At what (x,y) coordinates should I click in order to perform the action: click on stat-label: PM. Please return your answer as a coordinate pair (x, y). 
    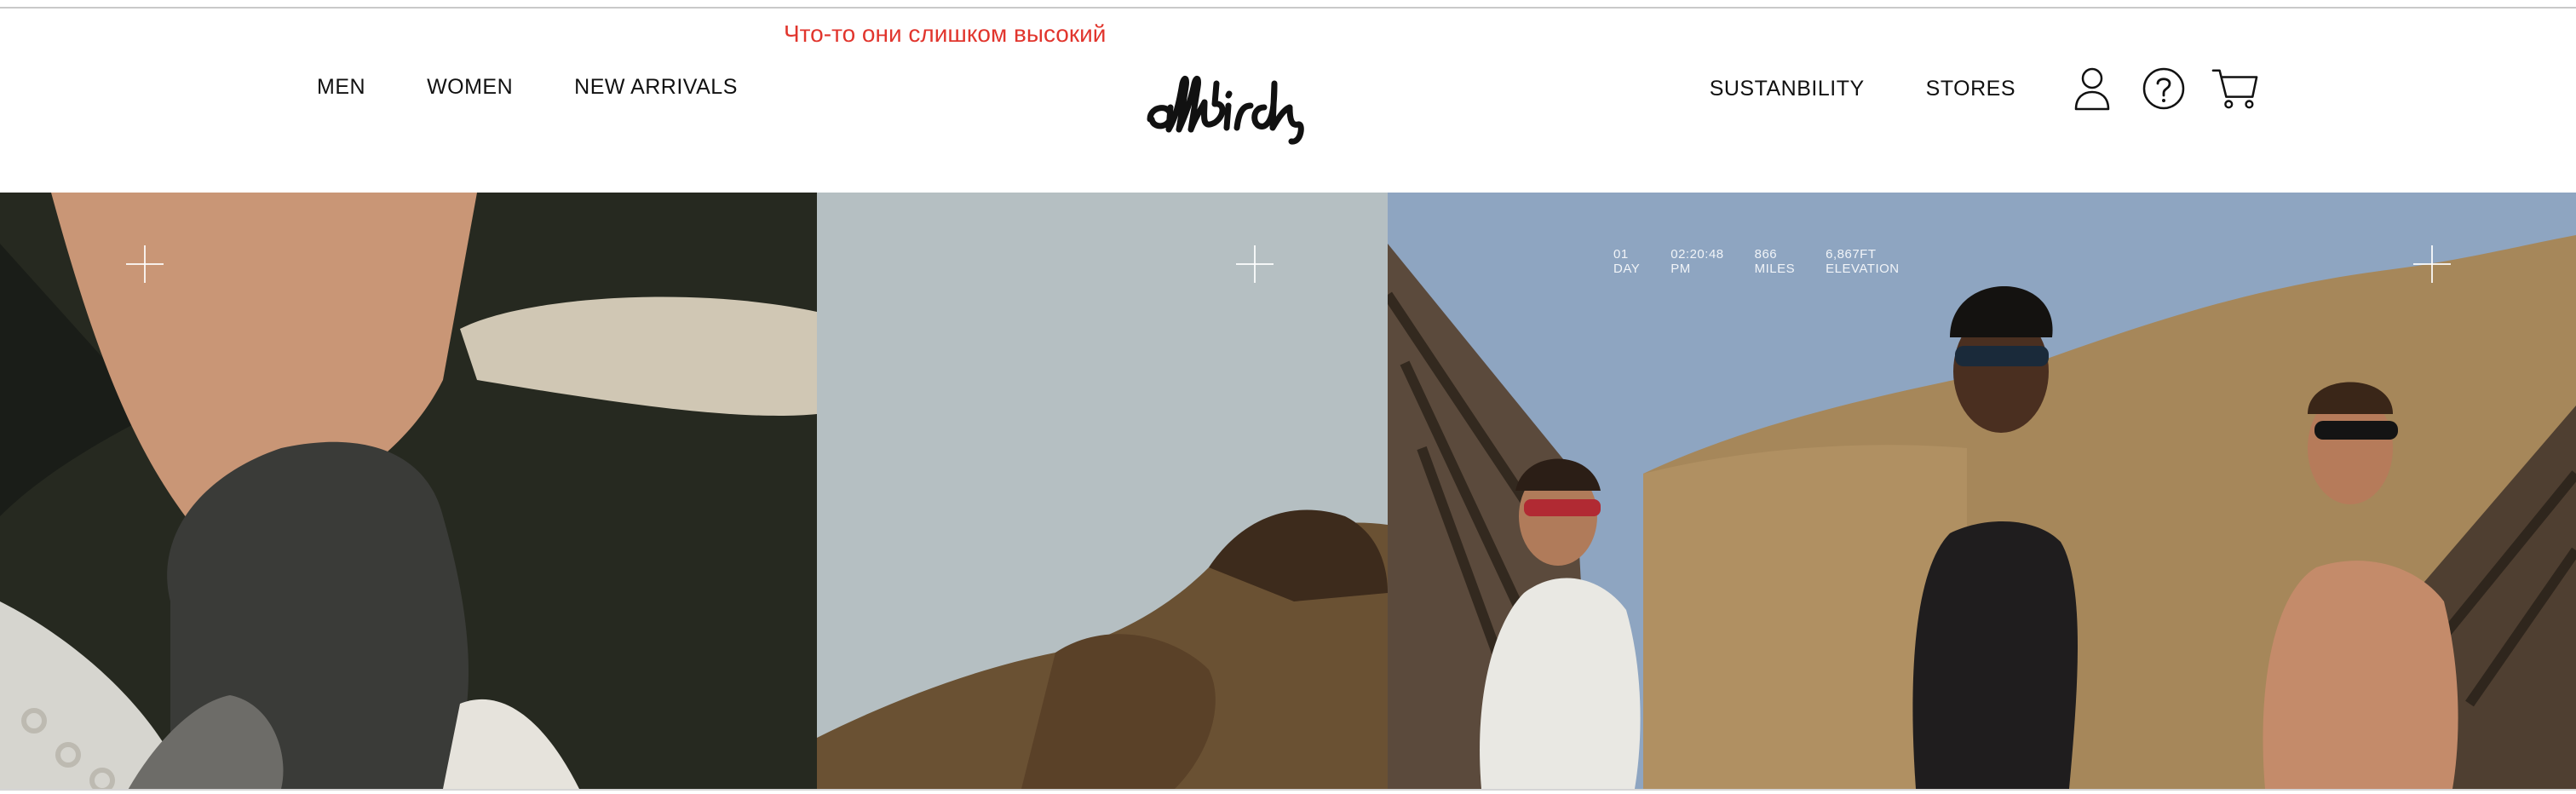
    Looking at the image, I should click on (1680, 269).